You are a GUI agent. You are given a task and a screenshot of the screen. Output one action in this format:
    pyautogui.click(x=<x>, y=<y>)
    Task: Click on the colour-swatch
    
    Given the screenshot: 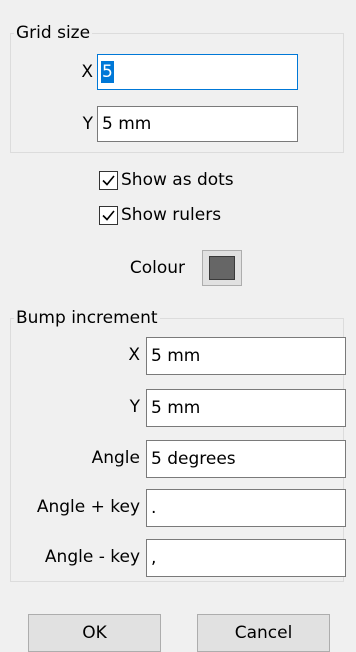 What is the action you would take?
    pyautogui.click(x=222, y=268)
    